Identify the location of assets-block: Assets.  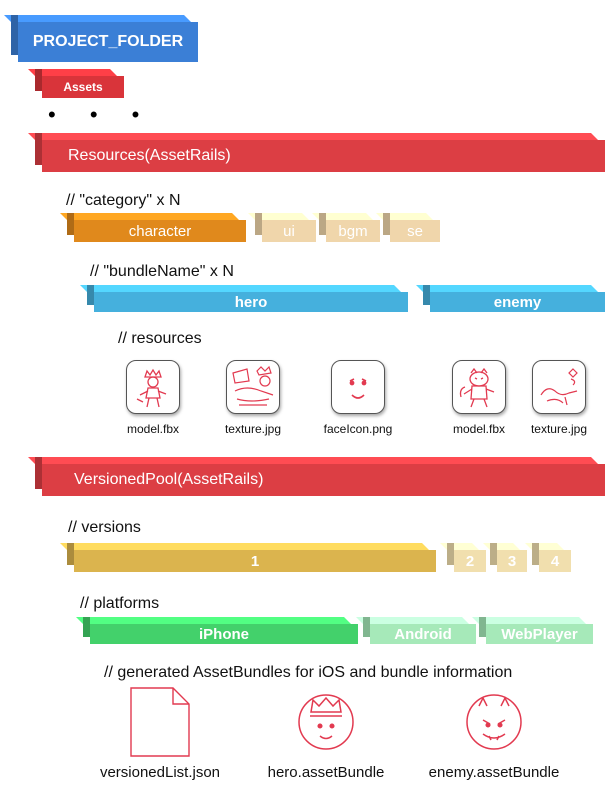
(83, 87).